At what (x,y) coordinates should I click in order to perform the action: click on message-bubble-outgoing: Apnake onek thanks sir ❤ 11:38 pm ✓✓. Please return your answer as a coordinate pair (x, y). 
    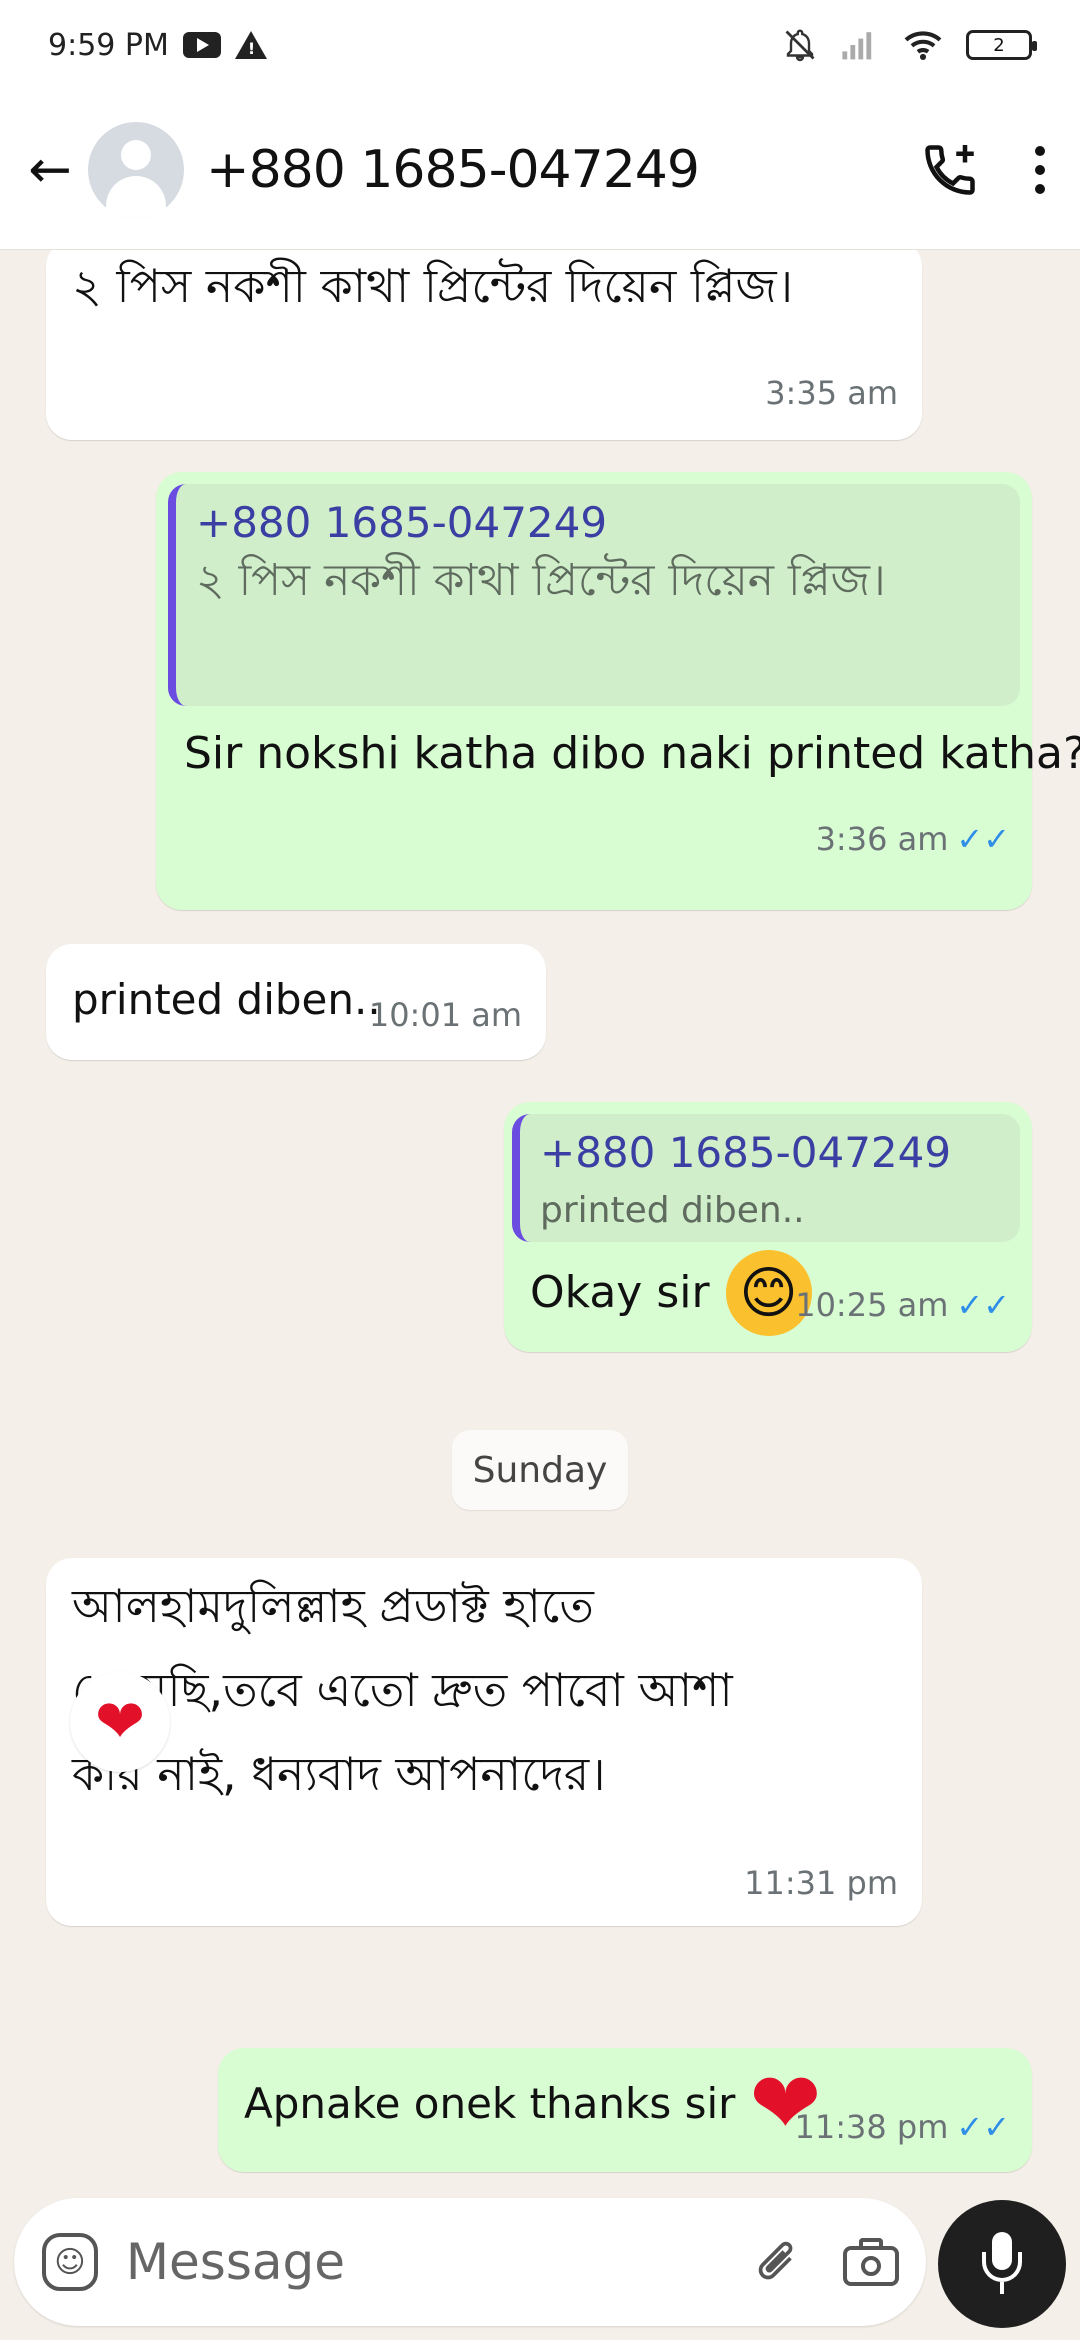
    Looking at the image, I should click on (625, 2110).